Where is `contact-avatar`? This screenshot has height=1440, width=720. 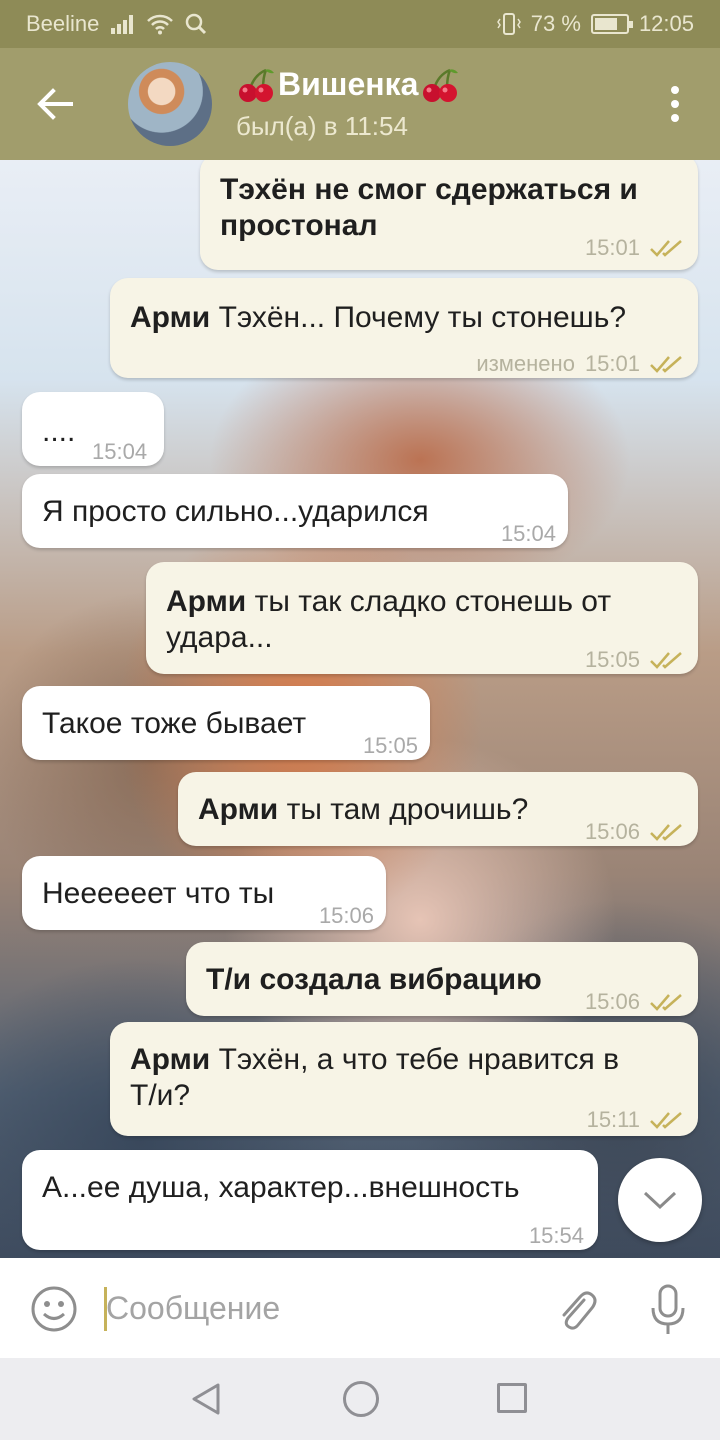
contact-avatar is located at coordinates (170, 104).